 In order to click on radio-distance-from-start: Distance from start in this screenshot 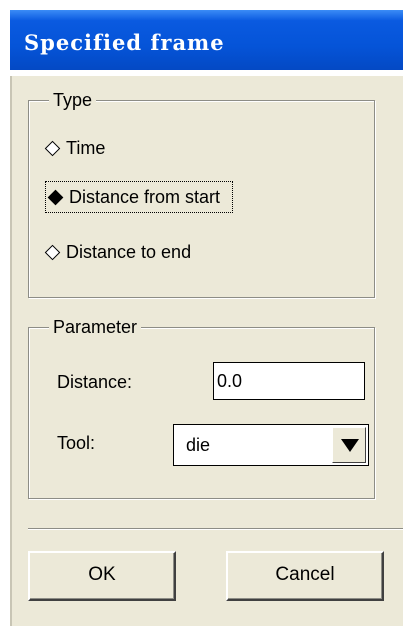, I will do `click(139, 197)`.